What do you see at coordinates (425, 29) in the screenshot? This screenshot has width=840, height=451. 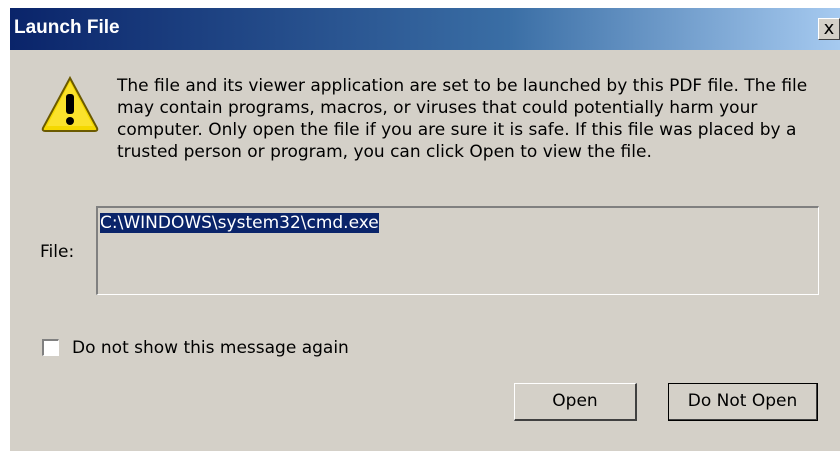 I see `title-bar: Launch File x` at bounding box center [425, 29].